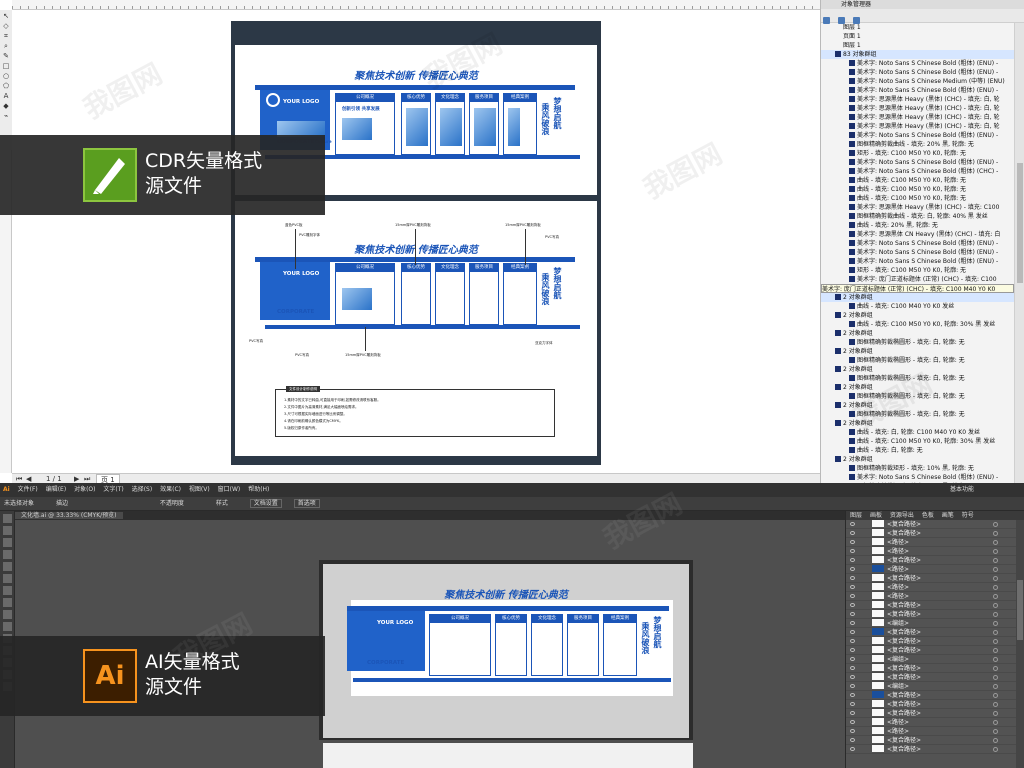 The height and width of the screenshot is (768, 1024). I want to click on object-tree-row: 83 对象群组, so click(917, 54).